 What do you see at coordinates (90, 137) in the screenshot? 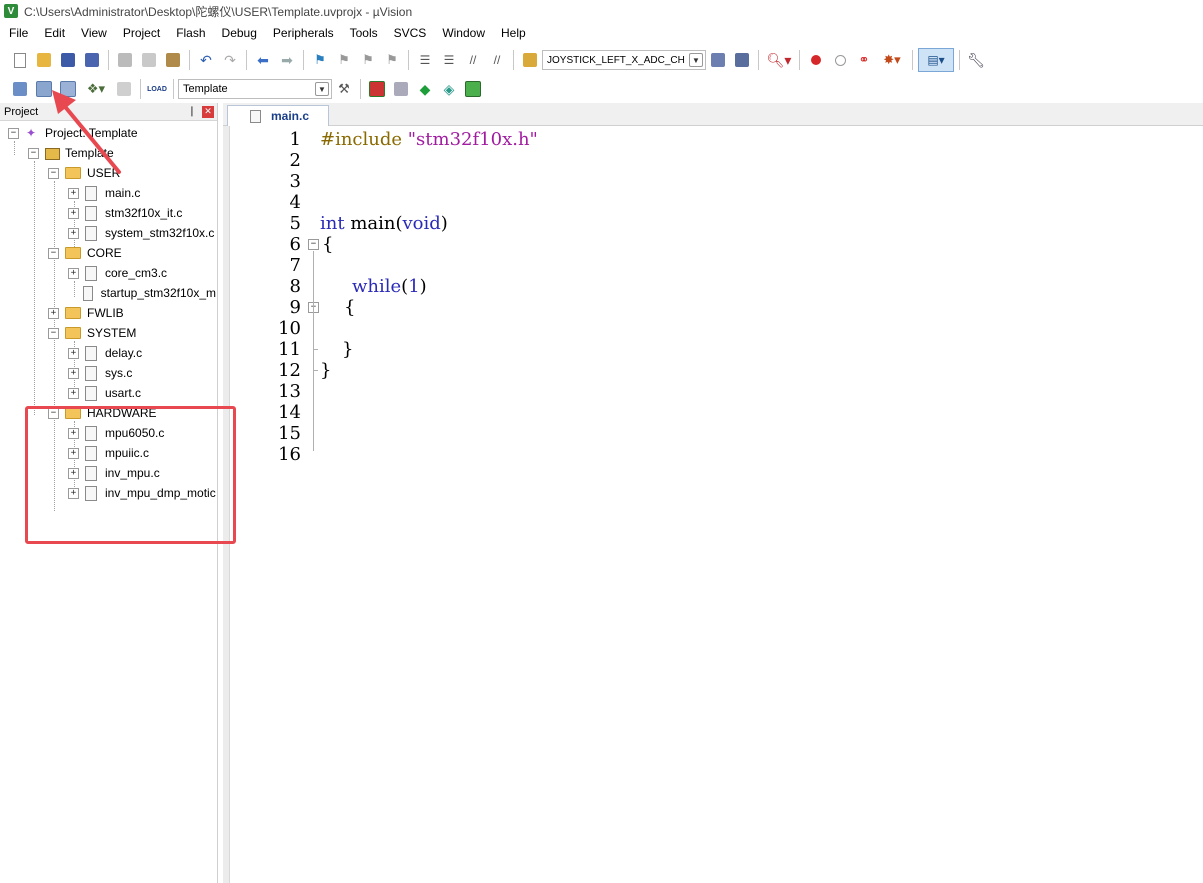
I see `annotation-arrow-shaft` at bounding box center [90, 137].